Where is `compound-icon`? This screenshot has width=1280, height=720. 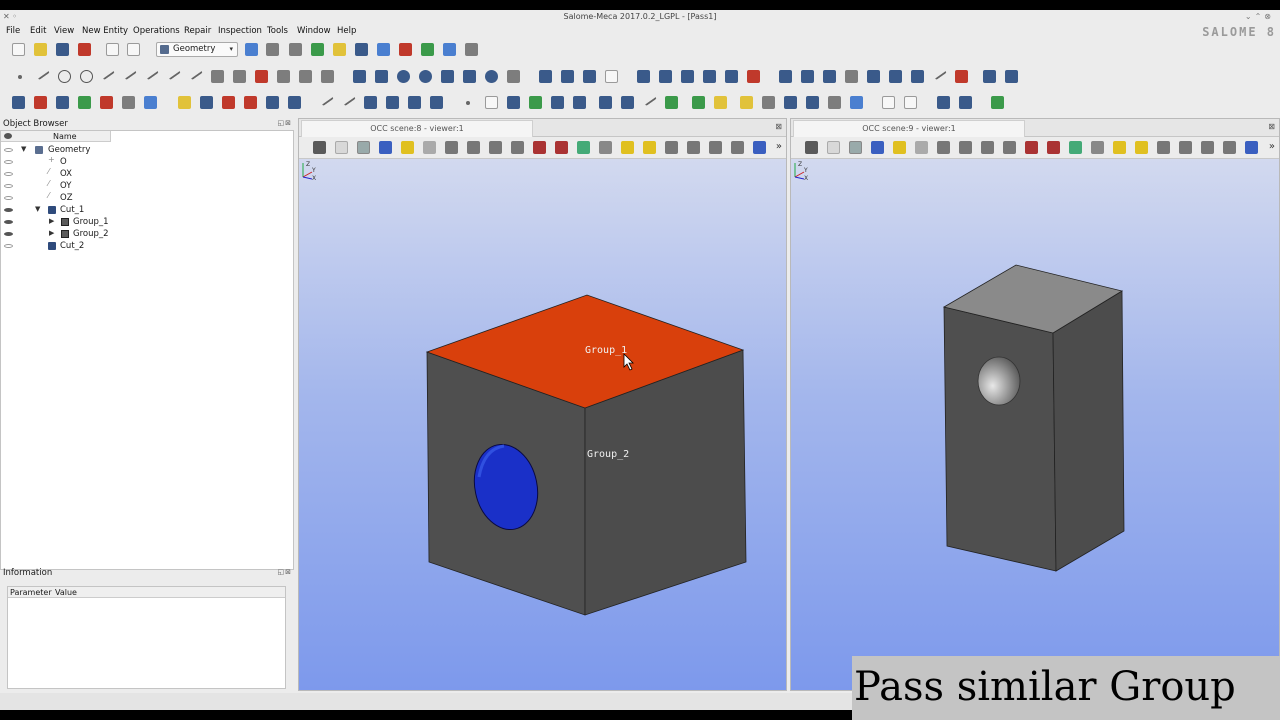
compound-icon is located at coordinates (545, 76).